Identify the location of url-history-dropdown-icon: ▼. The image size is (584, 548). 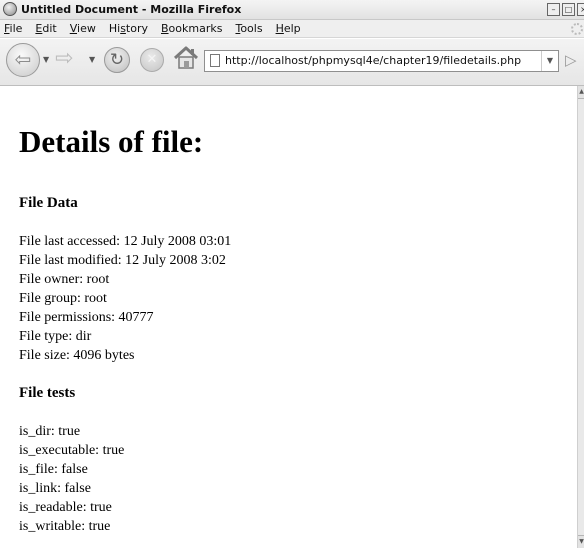
(549, 61).